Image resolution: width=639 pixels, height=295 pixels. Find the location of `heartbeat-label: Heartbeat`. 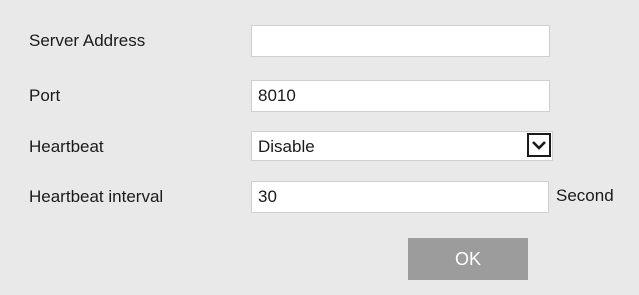

heartbeat-label: Heartbeat is located at coordinates (66, 146).